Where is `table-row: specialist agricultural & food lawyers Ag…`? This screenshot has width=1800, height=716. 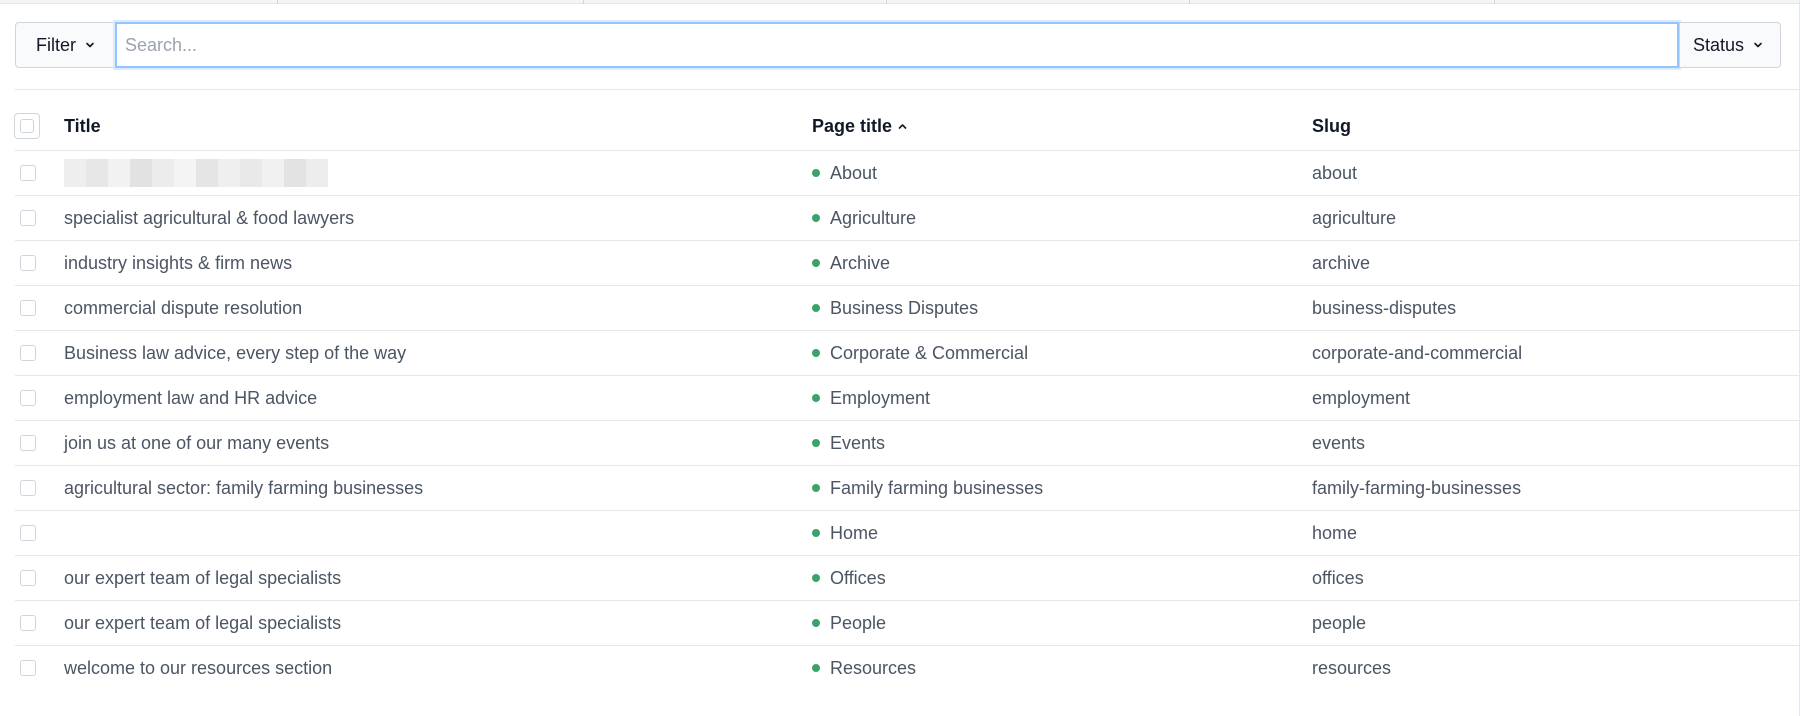
table-row: specialist agricultural & food lawyers Ag… is located at coordinates (907, 218).